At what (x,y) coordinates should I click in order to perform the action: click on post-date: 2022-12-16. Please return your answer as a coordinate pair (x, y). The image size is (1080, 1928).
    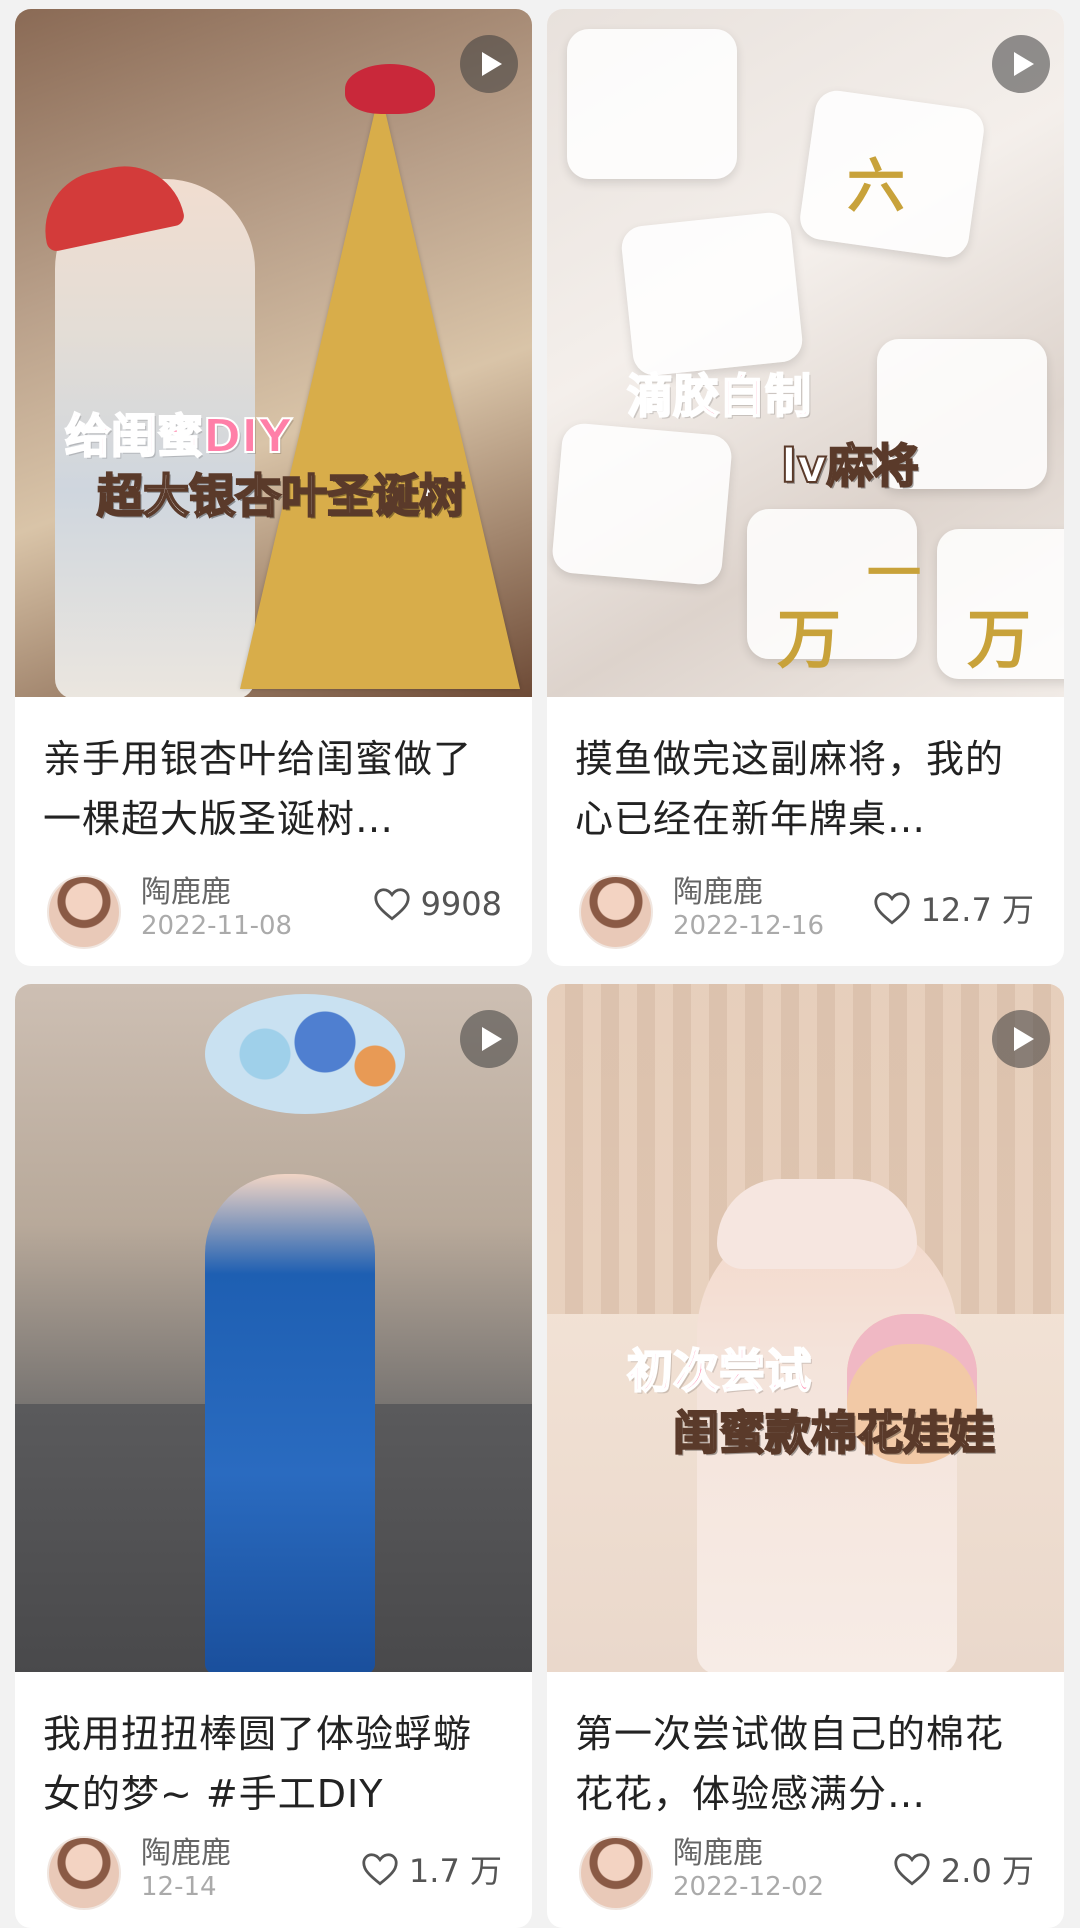
    Looking at the image, I should click on (749, 926).